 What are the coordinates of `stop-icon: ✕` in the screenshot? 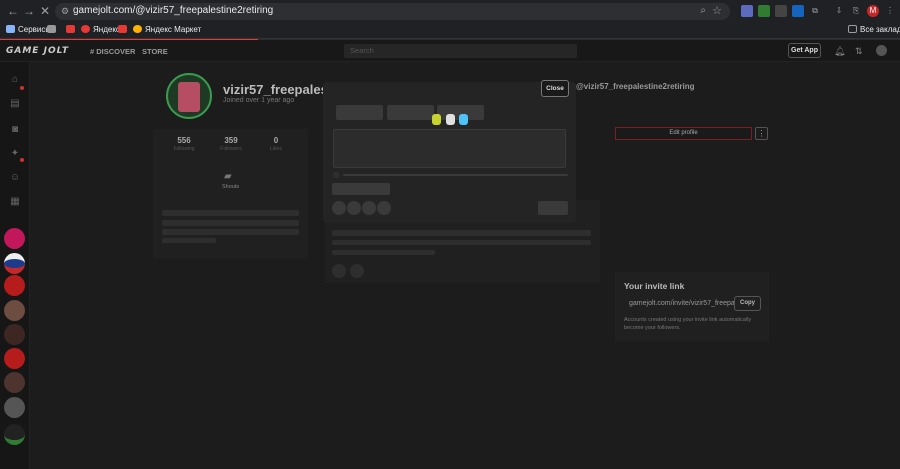 It's located at (45, 11).